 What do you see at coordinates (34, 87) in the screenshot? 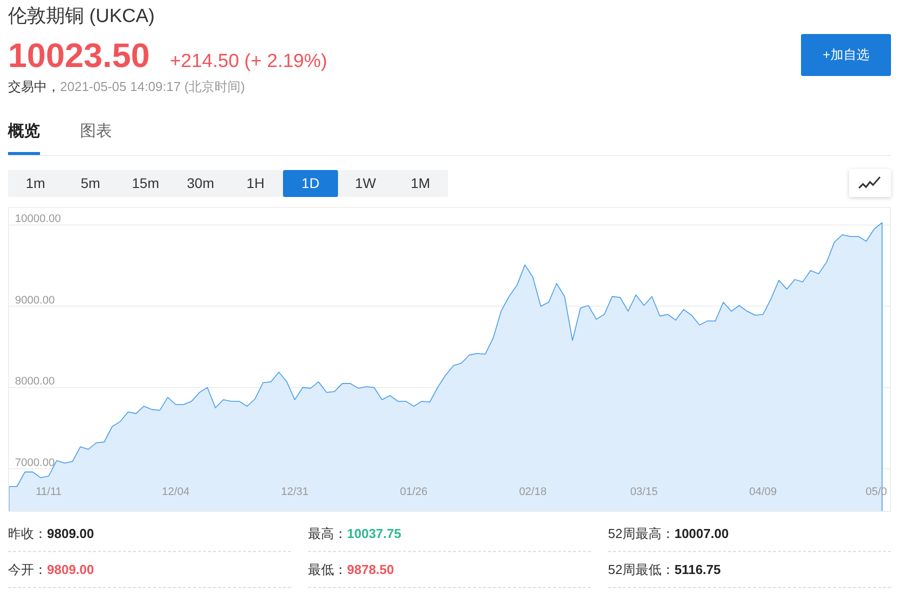
I see `trading-status: 交易中，` at bounding box center [34, 87].